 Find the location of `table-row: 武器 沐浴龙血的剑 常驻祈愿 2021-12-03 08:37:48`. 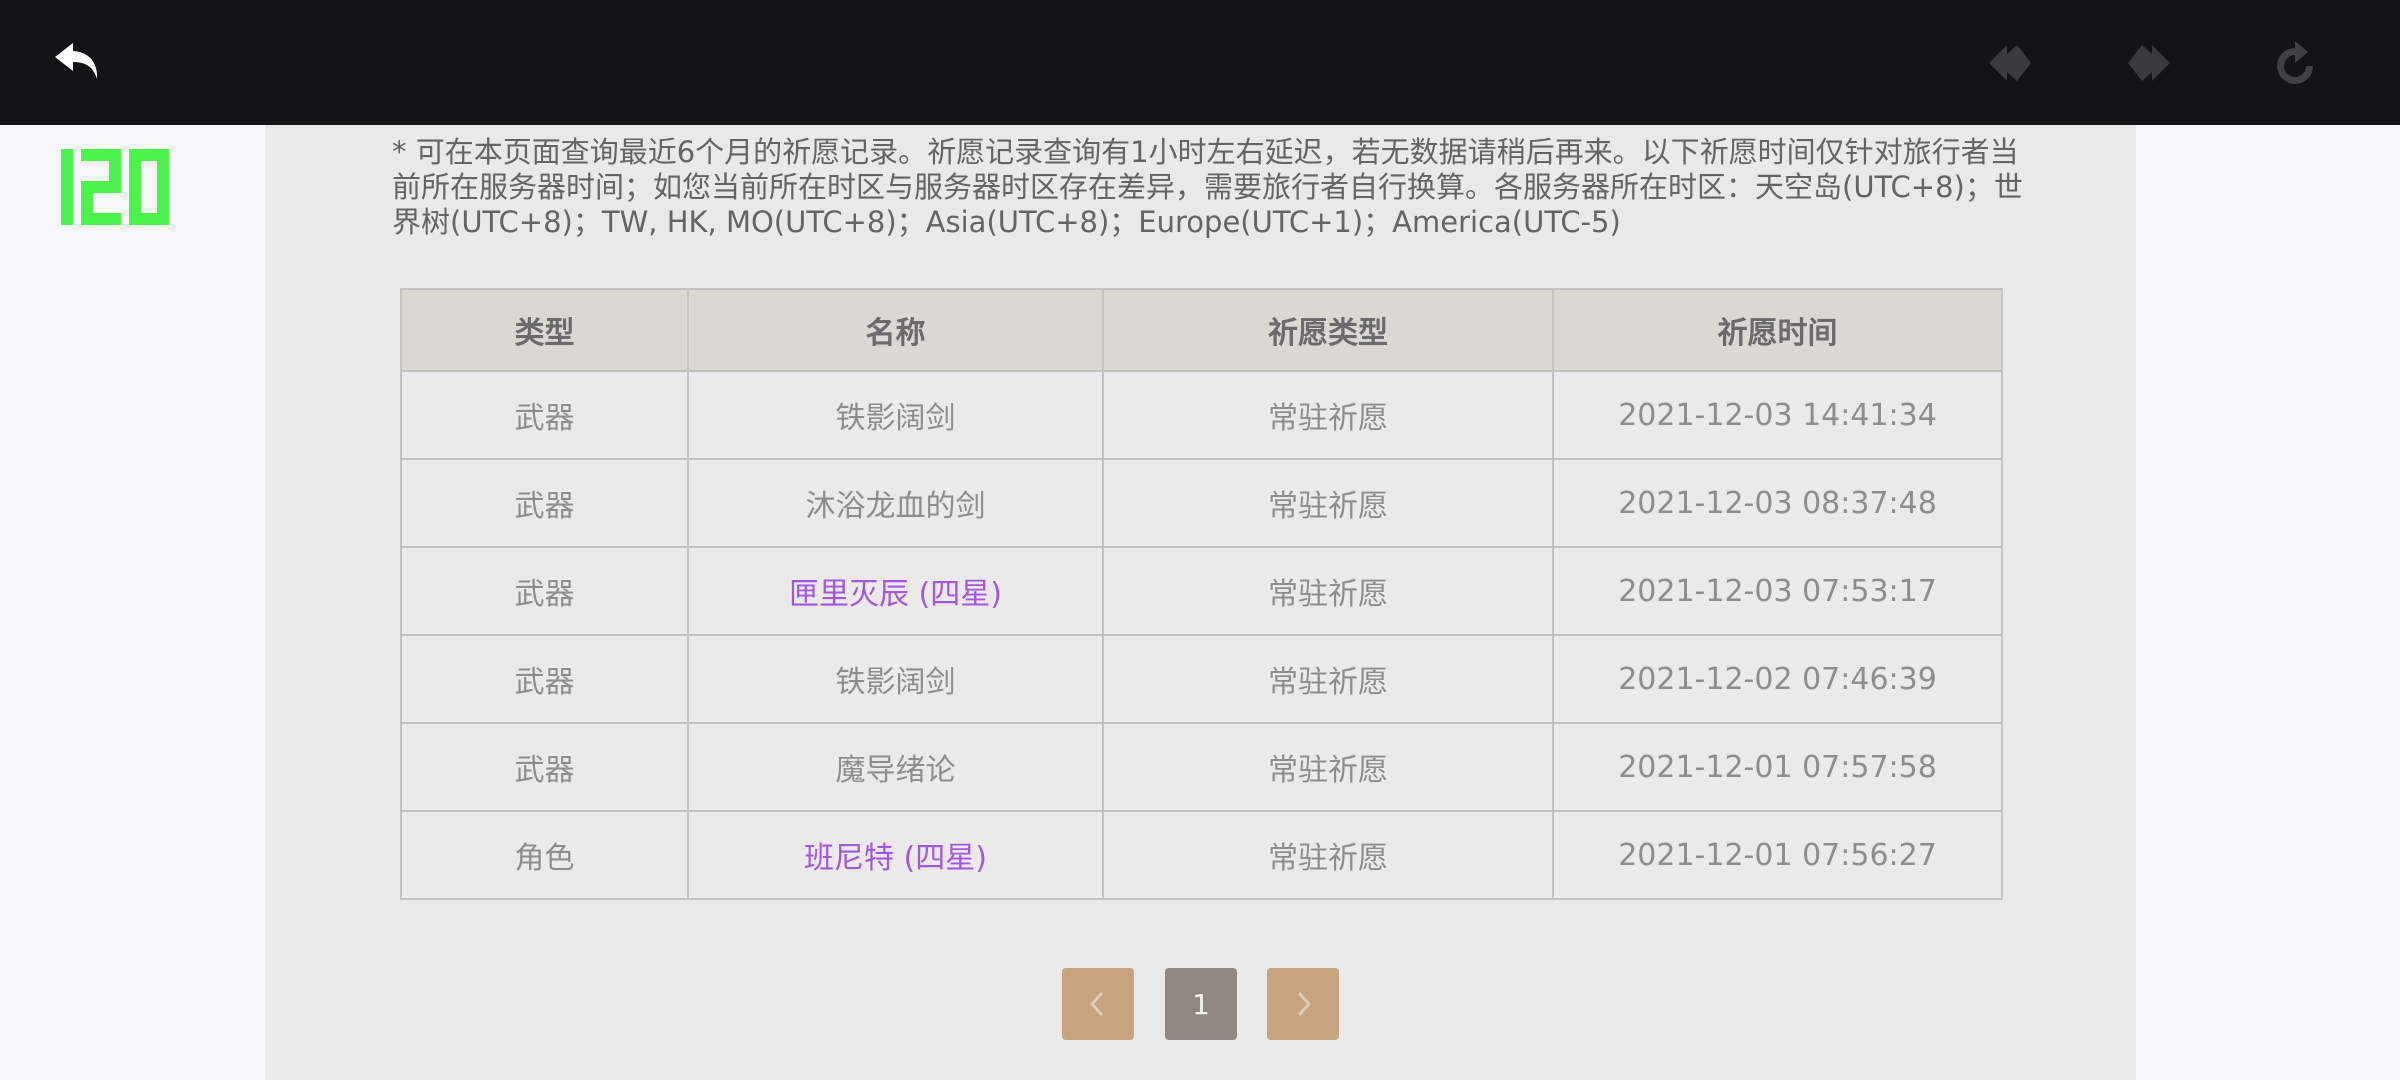

table-row: 武器 沐浴龙血的剑 常驻祈愿 2021-12-03 08:37:48 is located at coordinates (1201, 503).